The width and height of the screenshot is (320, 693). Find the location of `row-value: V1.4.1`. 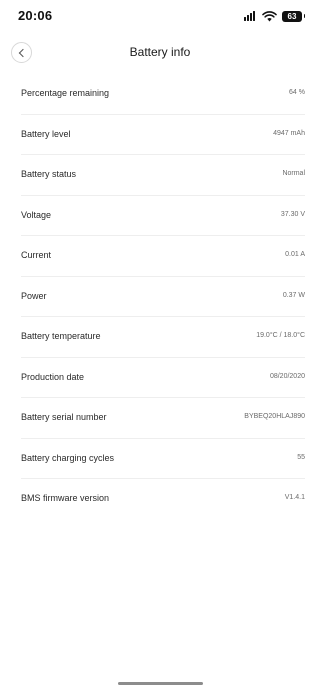

row-value: V1.4.1 is located at coordinates (294, 497).